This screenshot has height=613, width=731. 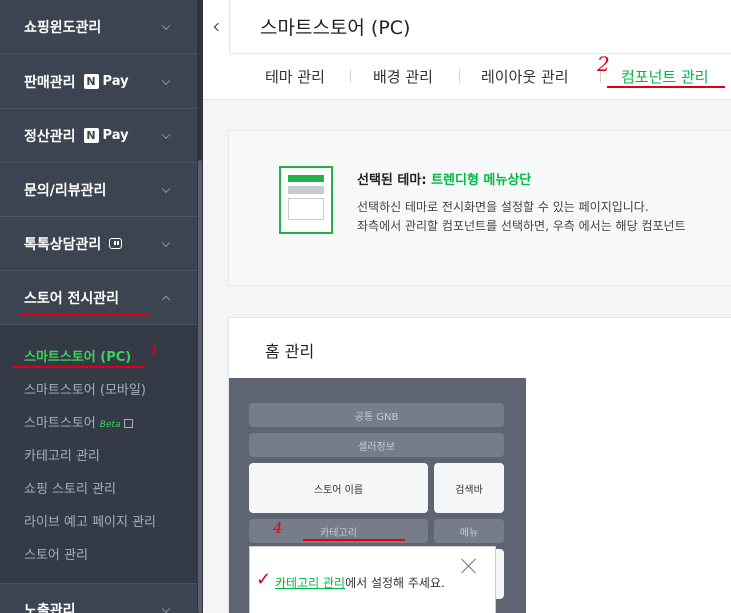 I want to click on component-store-name: 스토어 이름, so click(x=338, y=488).